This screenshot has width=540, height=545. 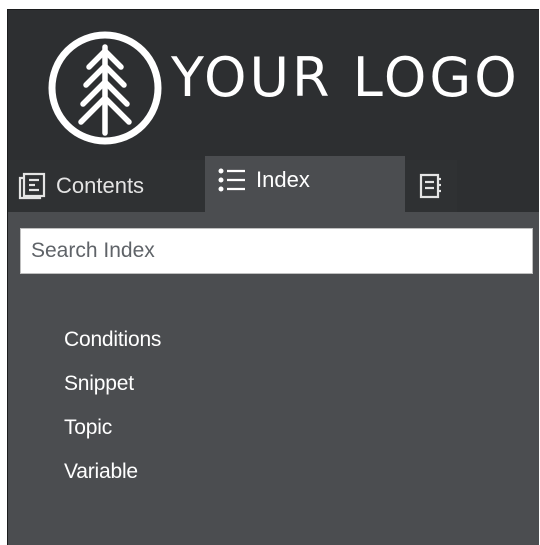 I want to click on glossary-icon, so click(x=431, y=186).